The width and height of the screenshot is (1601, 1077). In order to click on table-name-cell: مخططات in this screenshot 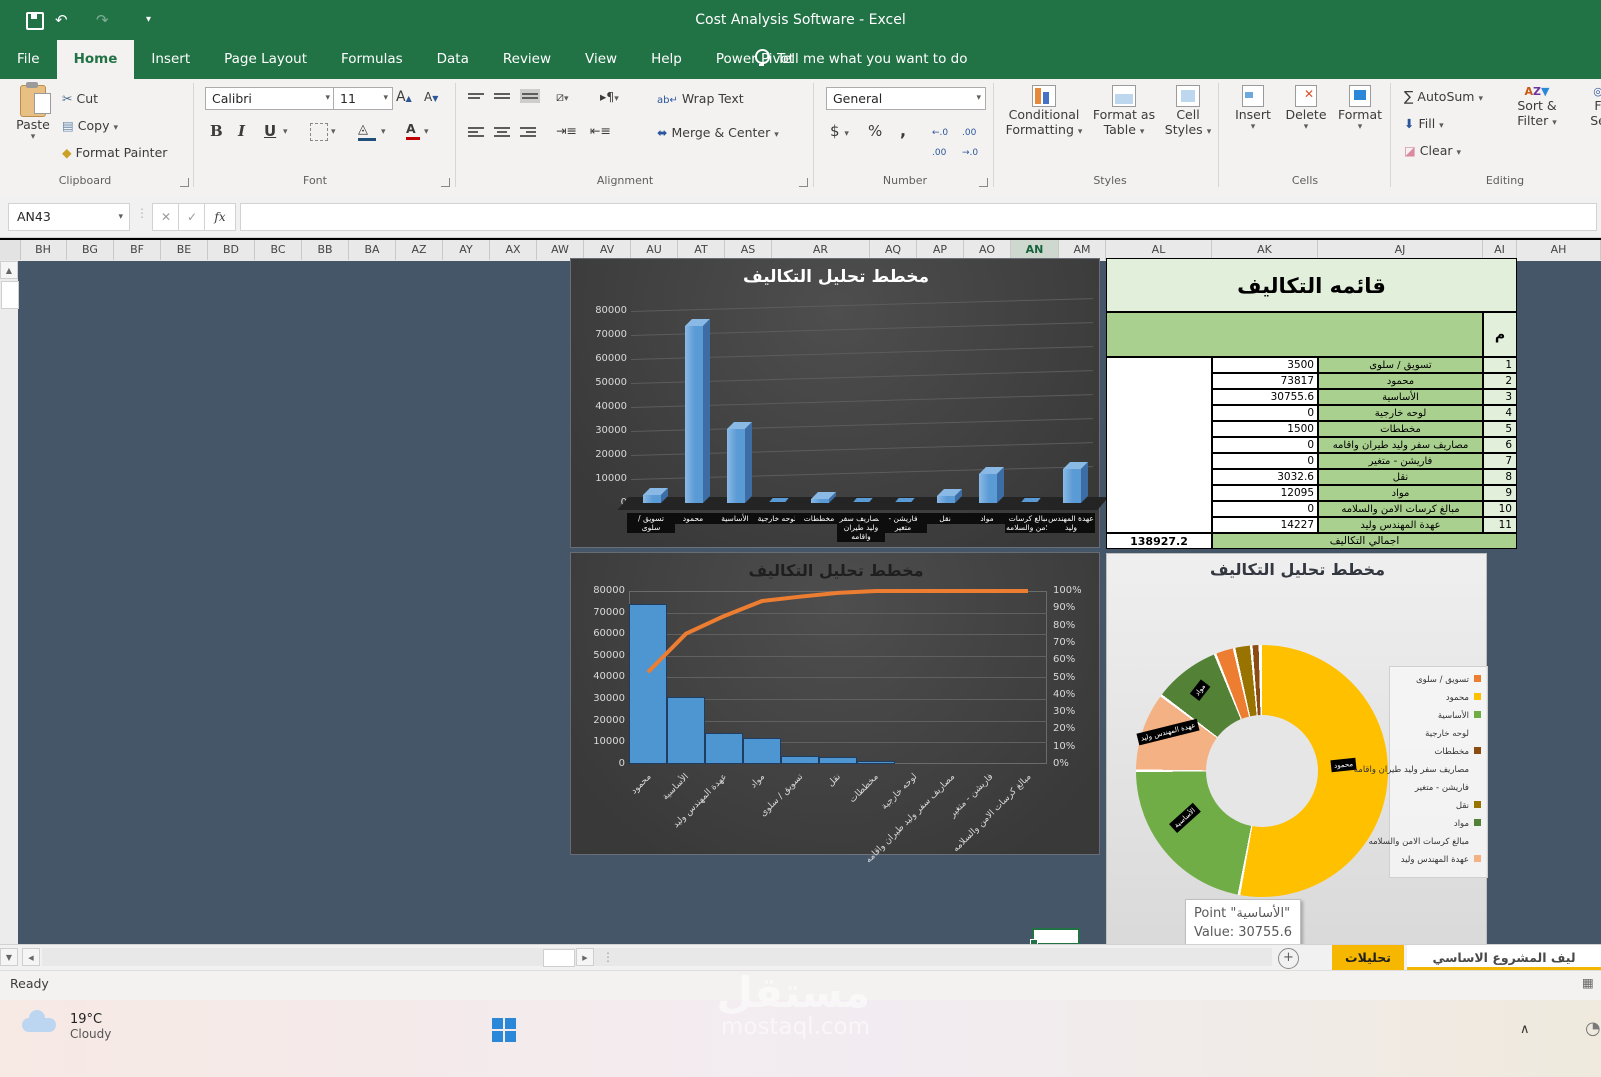, I will do `click(1400, 429)`.